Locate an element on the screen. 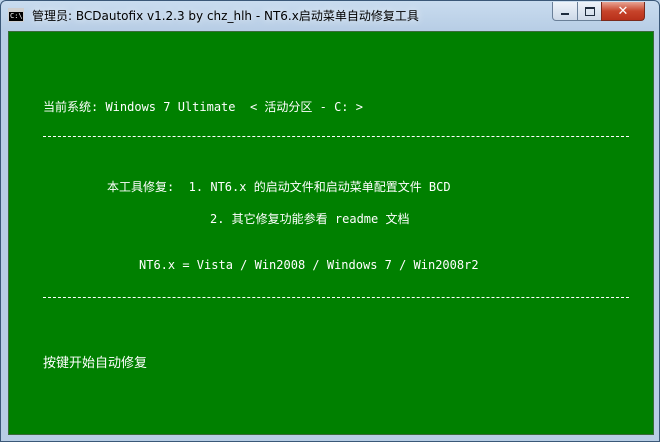 Image resolution: width=660 pixels, height=442 pixels. divider-top is located at coordinates (336, 136).